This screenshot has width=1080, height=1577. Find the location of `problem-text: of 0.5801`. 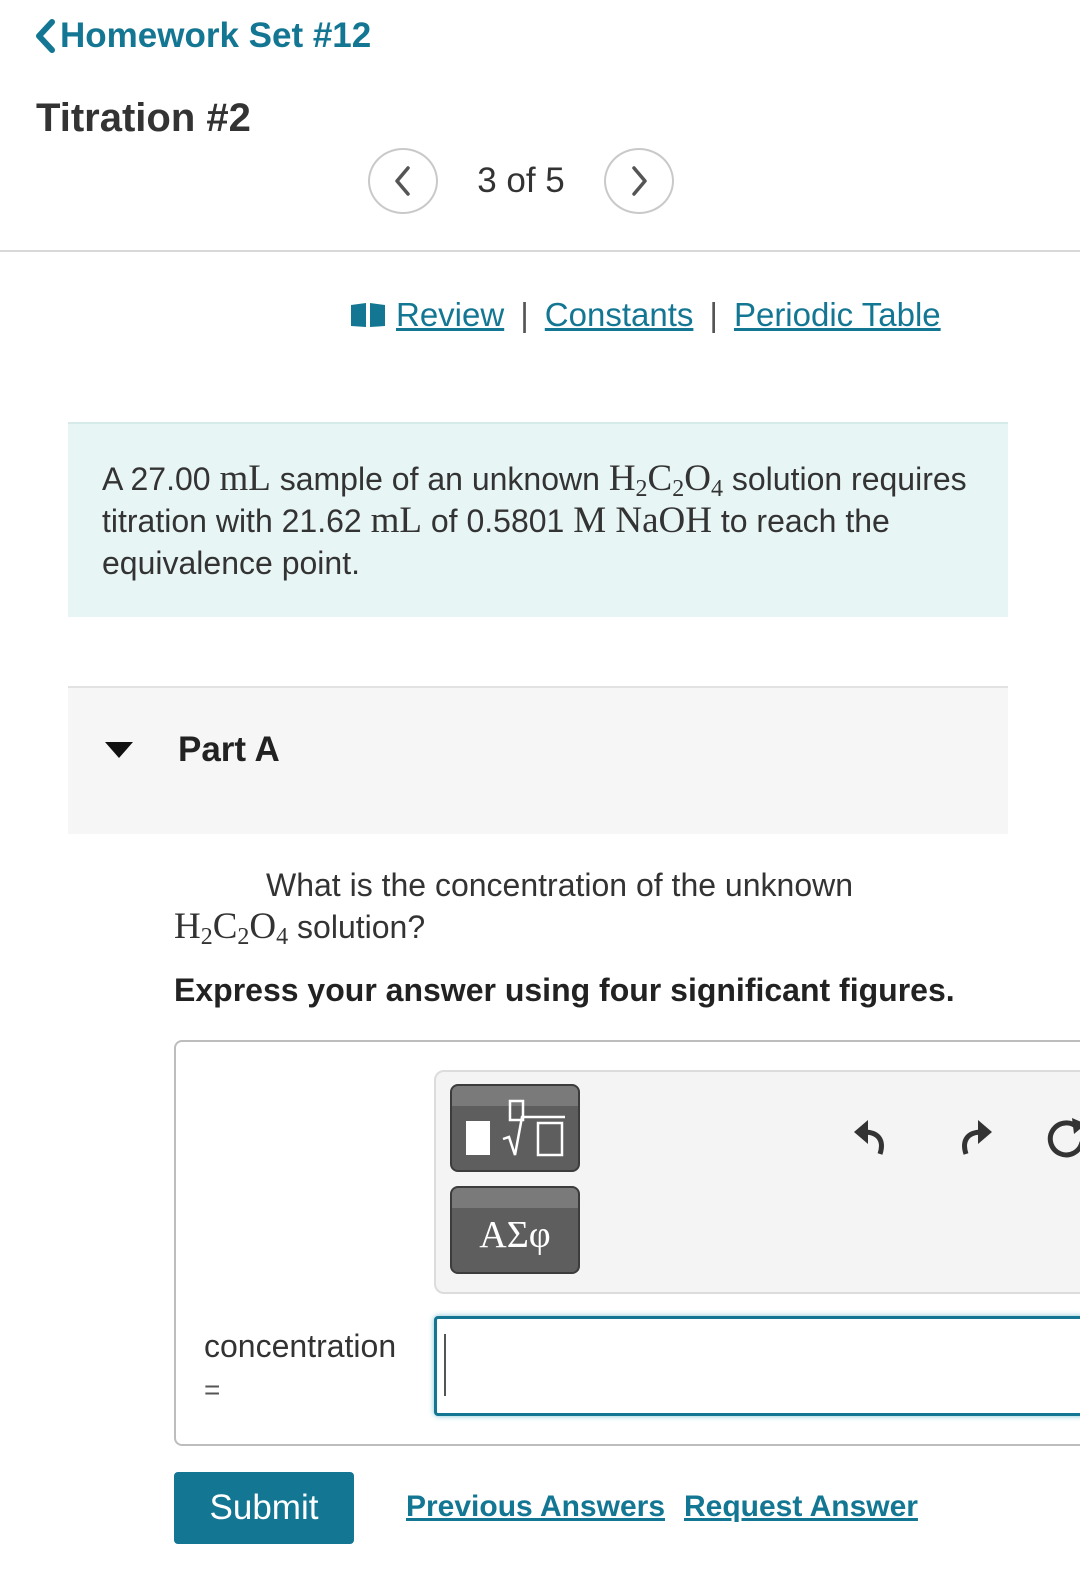

problem-text: of 0.5801 is located at coordinates (497, 521).